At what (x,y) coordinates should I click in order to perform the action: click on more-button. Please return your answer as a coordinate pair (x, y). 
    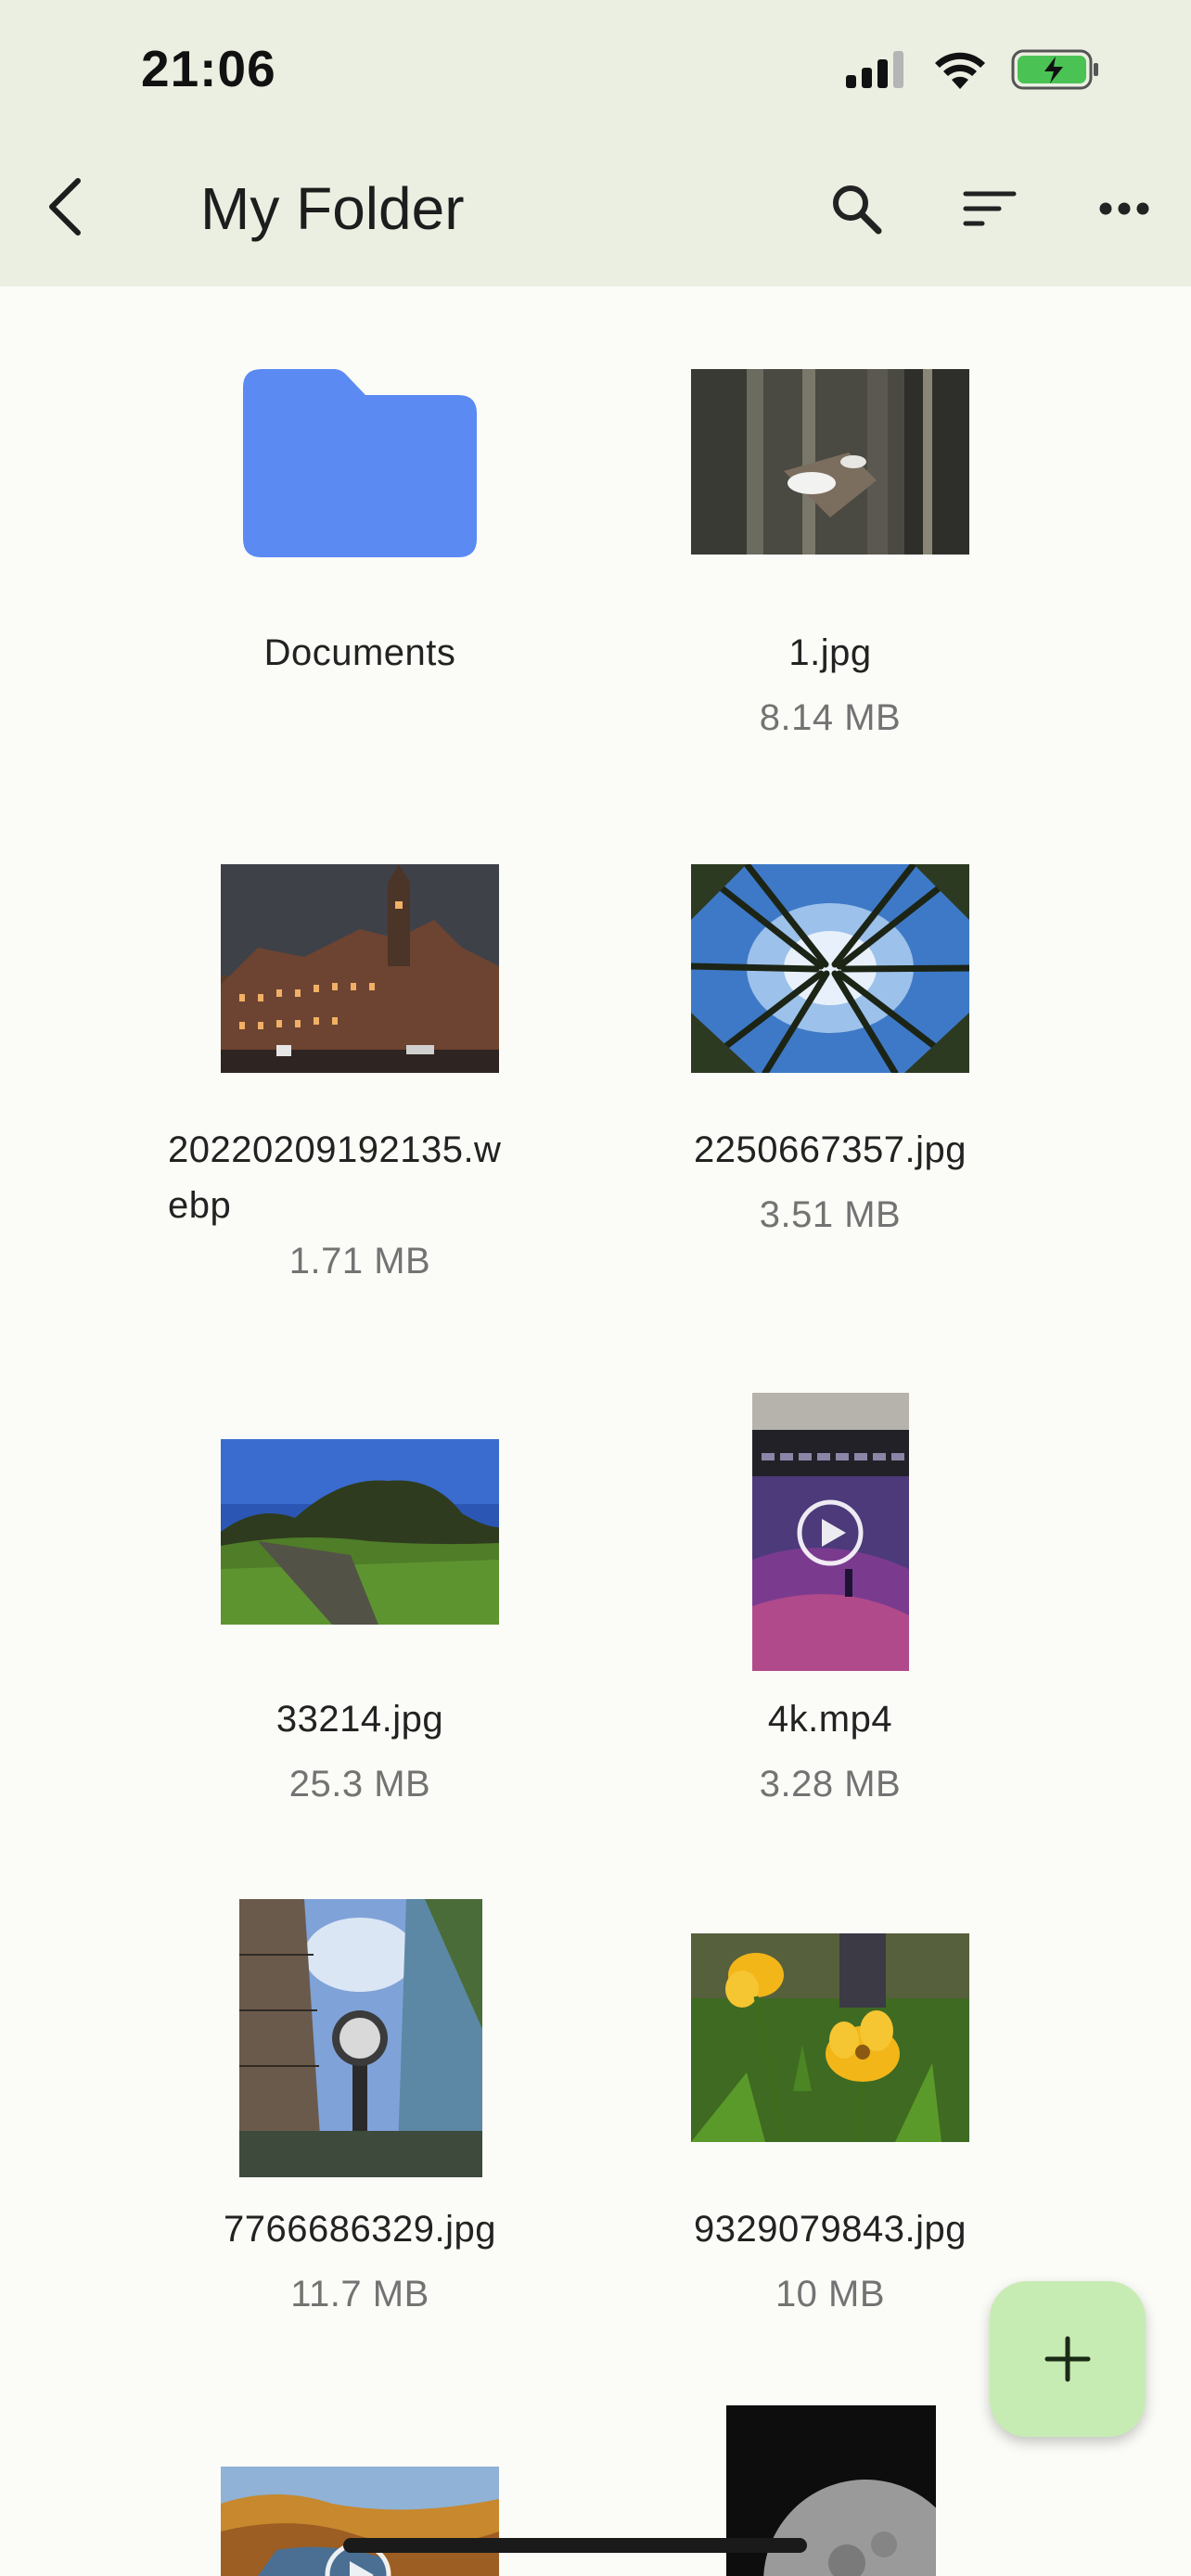
    Looking at the image, I should click on (1124, 208).